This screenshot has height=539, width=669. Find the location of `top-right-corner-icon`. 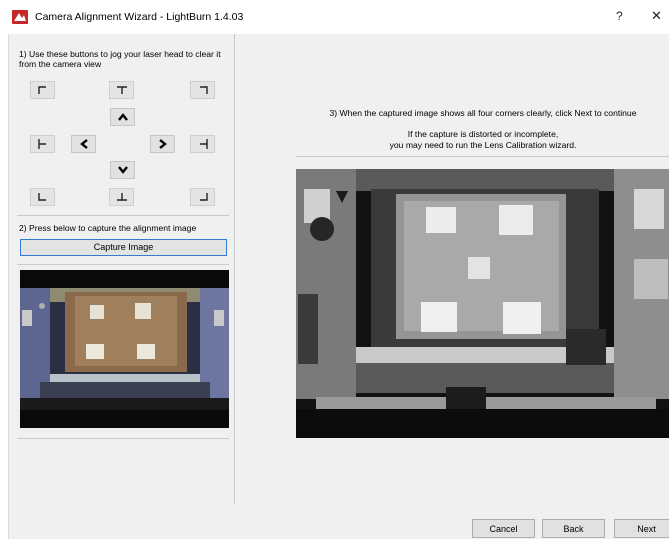

top-right-corner-icon is located at coordinates (203, 90).